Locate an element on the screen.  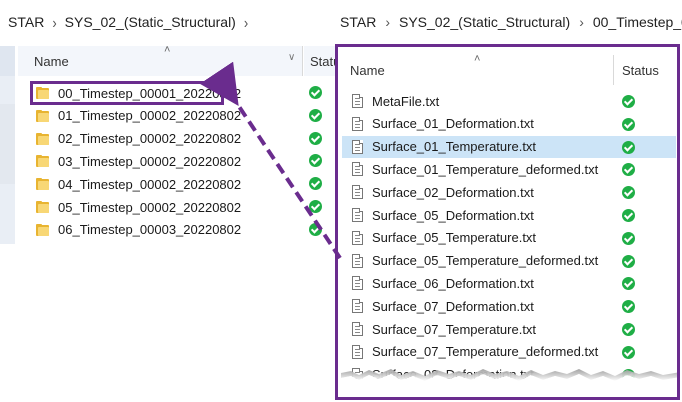
folder-name: 02_Timestep_00002_20220802 is located at coordinates (150, 139).